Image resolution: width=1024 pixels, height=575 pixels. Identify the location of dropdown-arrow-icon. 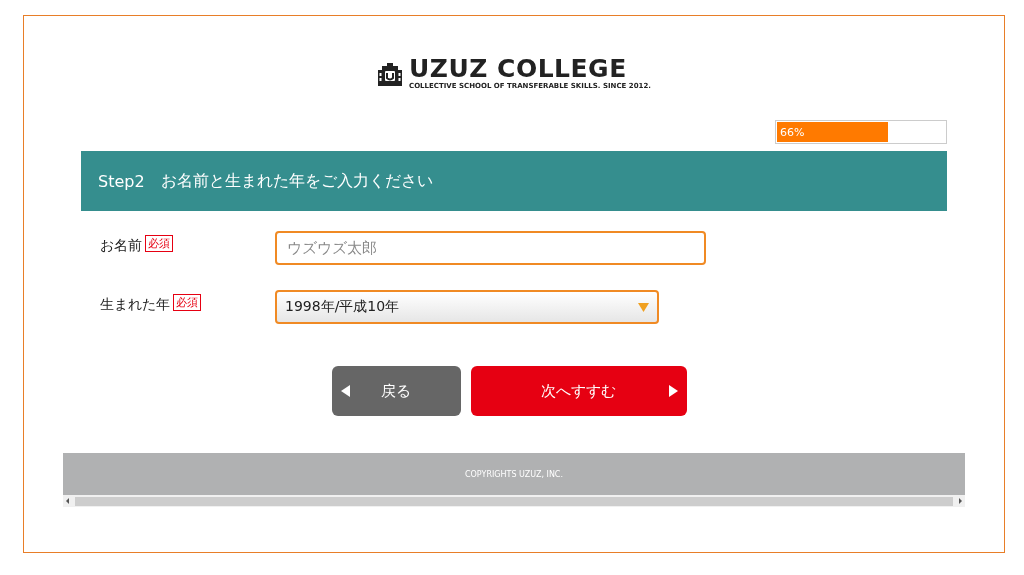
(643, 307).